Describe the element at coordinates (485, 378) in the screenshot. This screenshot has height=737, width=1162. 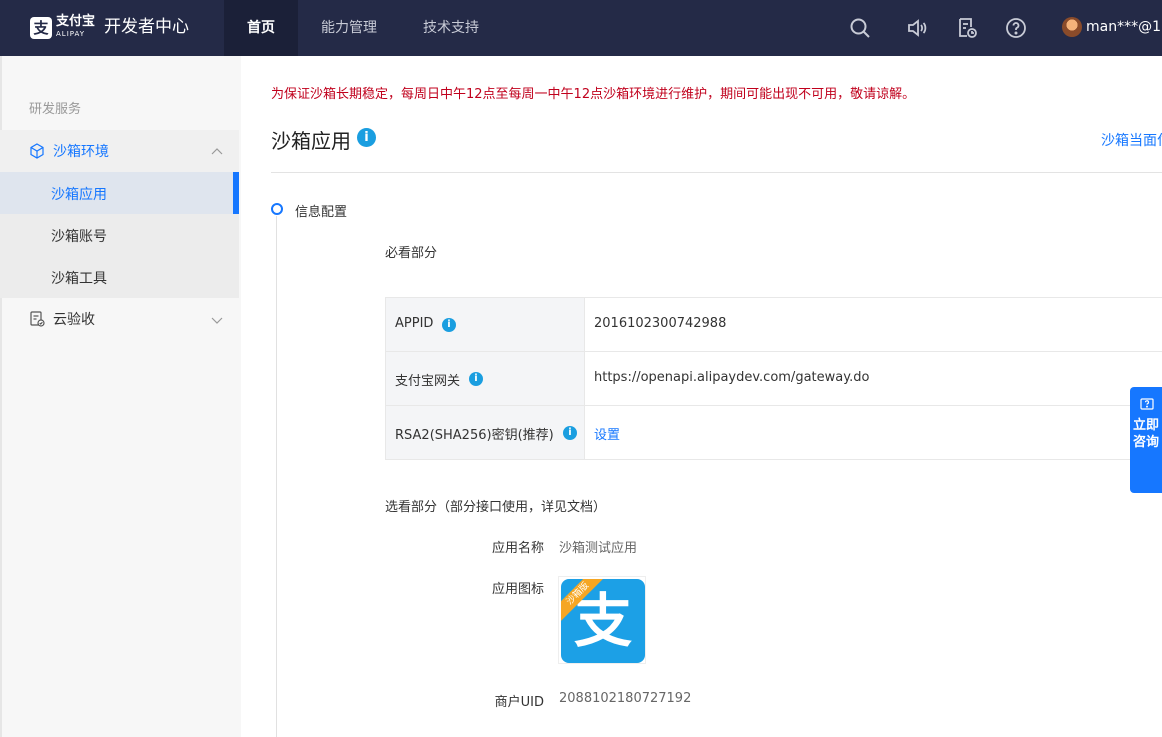
I see `table-key-cell: 支付宝网关 i` at that location.